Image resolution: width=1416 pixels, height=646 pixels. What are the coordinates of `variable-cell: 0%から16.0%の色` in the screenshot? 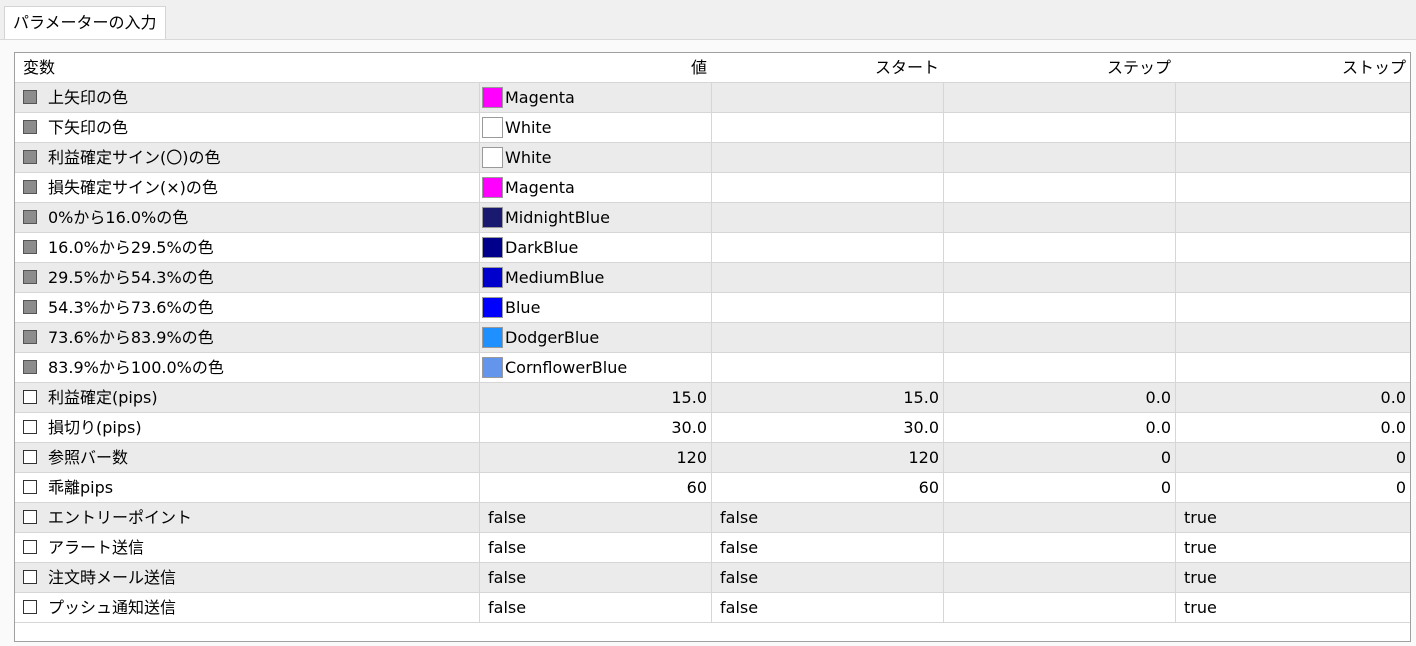 It's located at (247, 218).